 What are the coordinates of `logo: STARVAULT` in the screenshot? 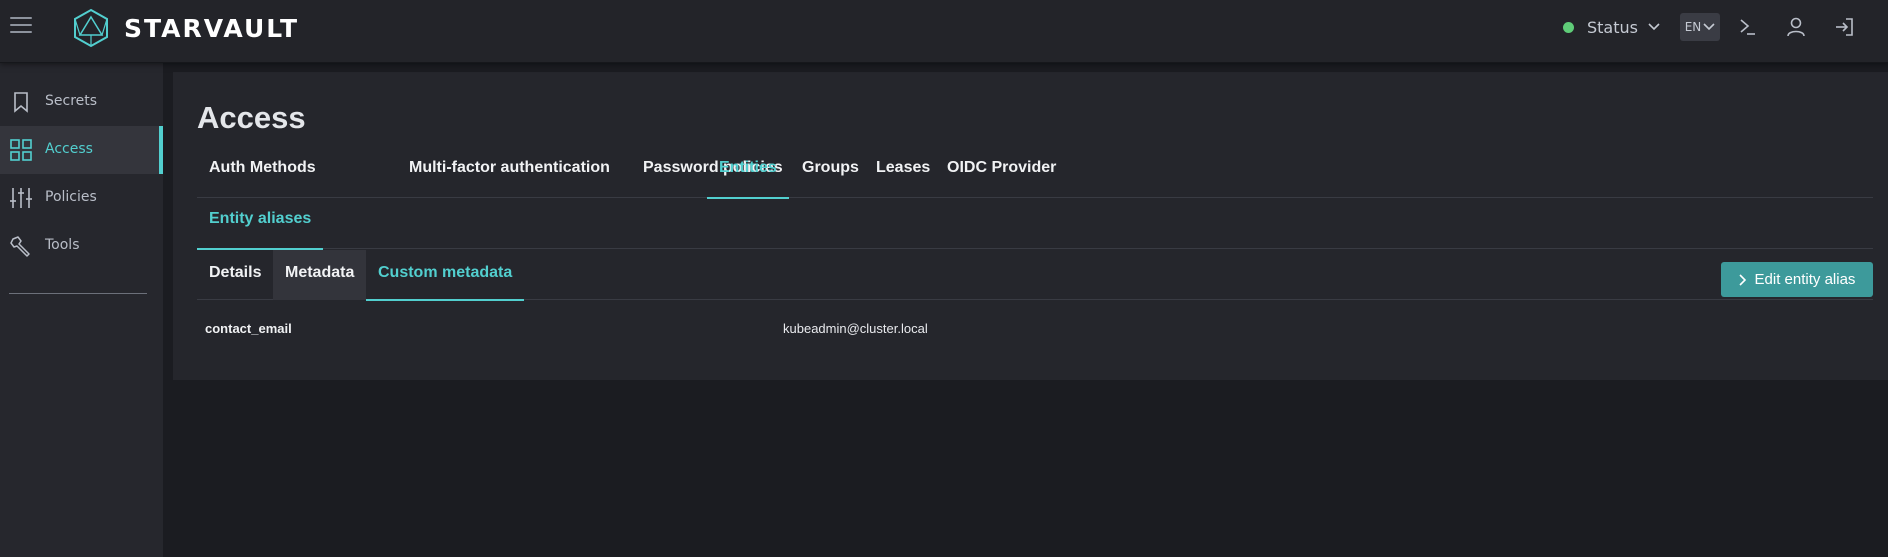 It's located at (185, 28).